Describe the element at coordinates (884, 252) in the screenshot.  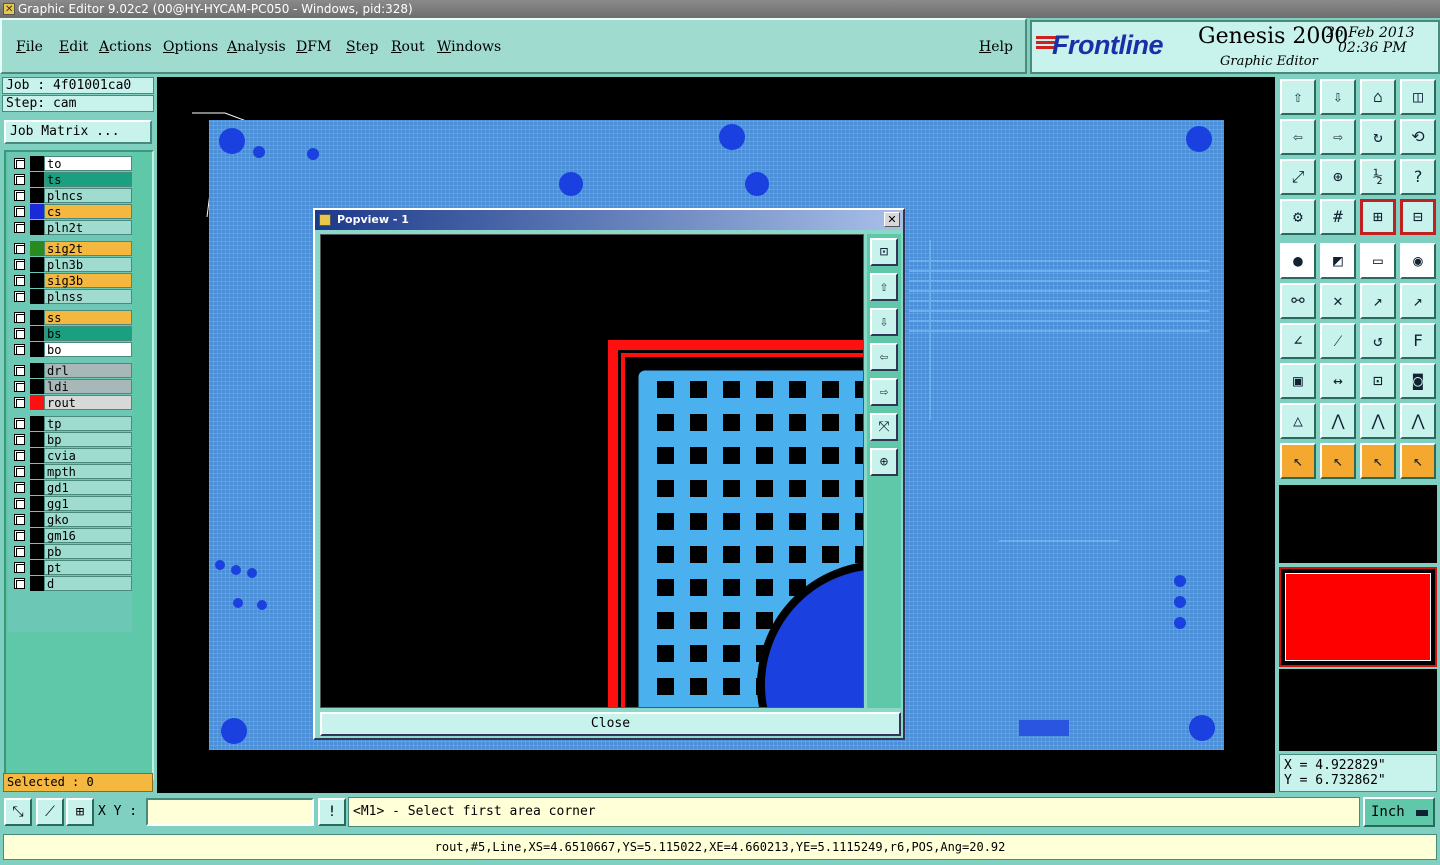
I see `popview-zoom-window-icon: ⊡` at that location.